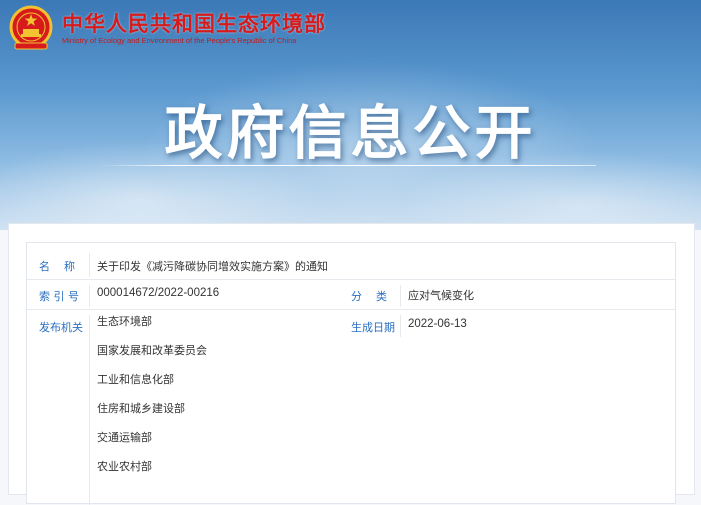 The image size is (701, 505). Describe the element at coordinates (369, 296) in the screenshot. I see `category-label: 分 类` at that location.